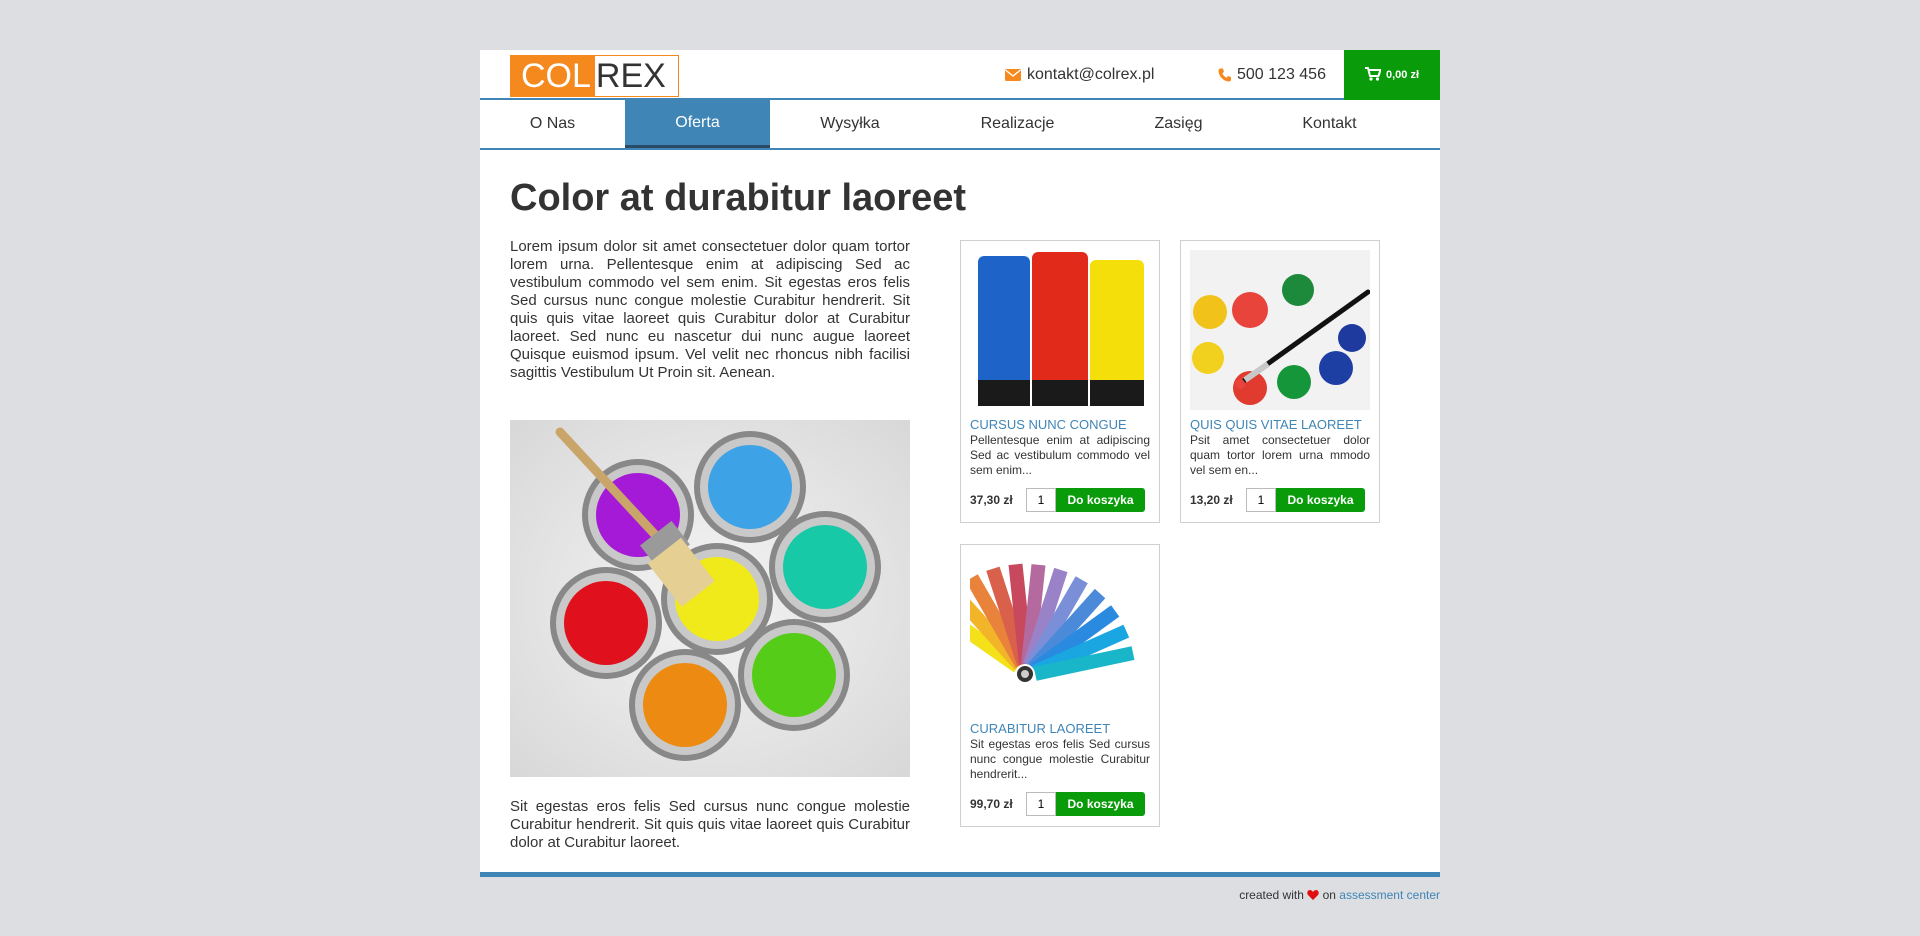 The height and width of the screenshot is (936, 1920). I want to click on footer-divider, so click(960, 874).